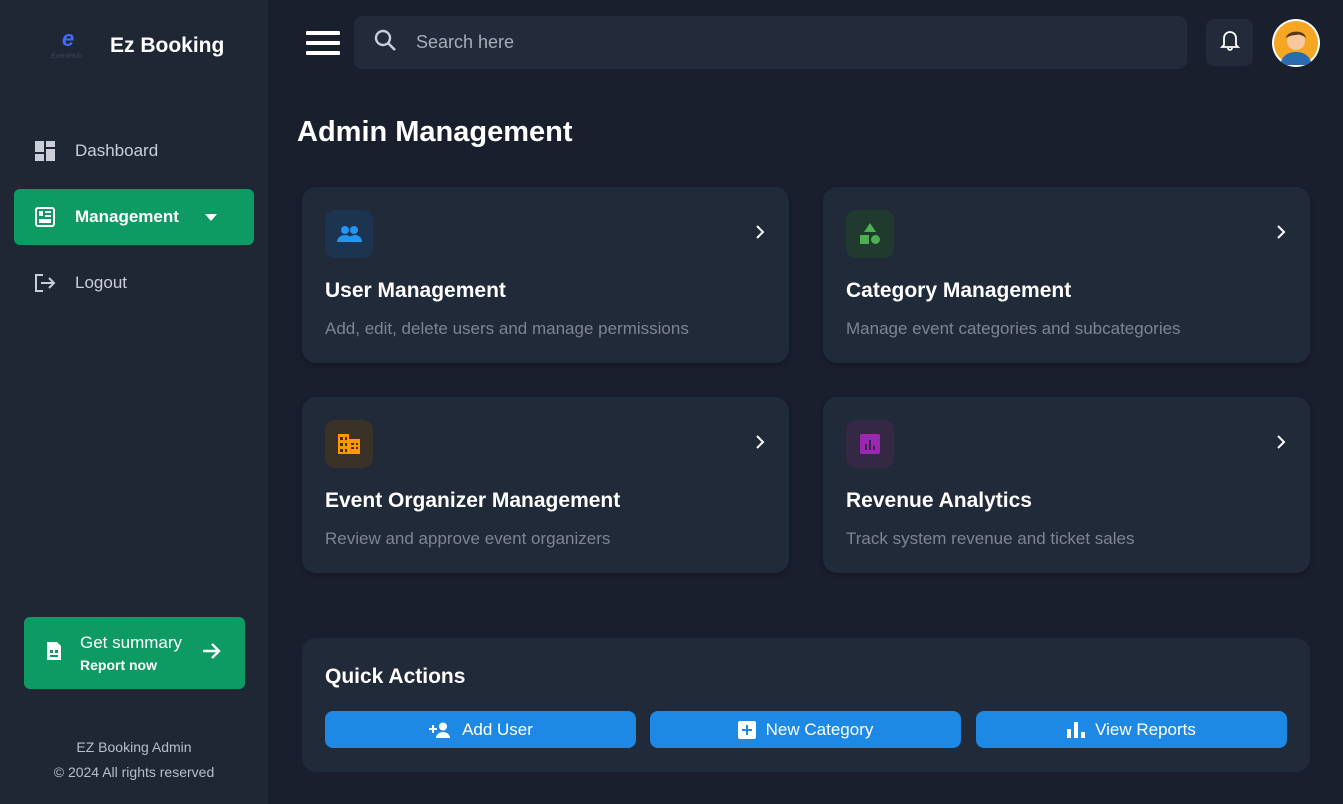  I want to click on notification-button, so click(1229, 42).